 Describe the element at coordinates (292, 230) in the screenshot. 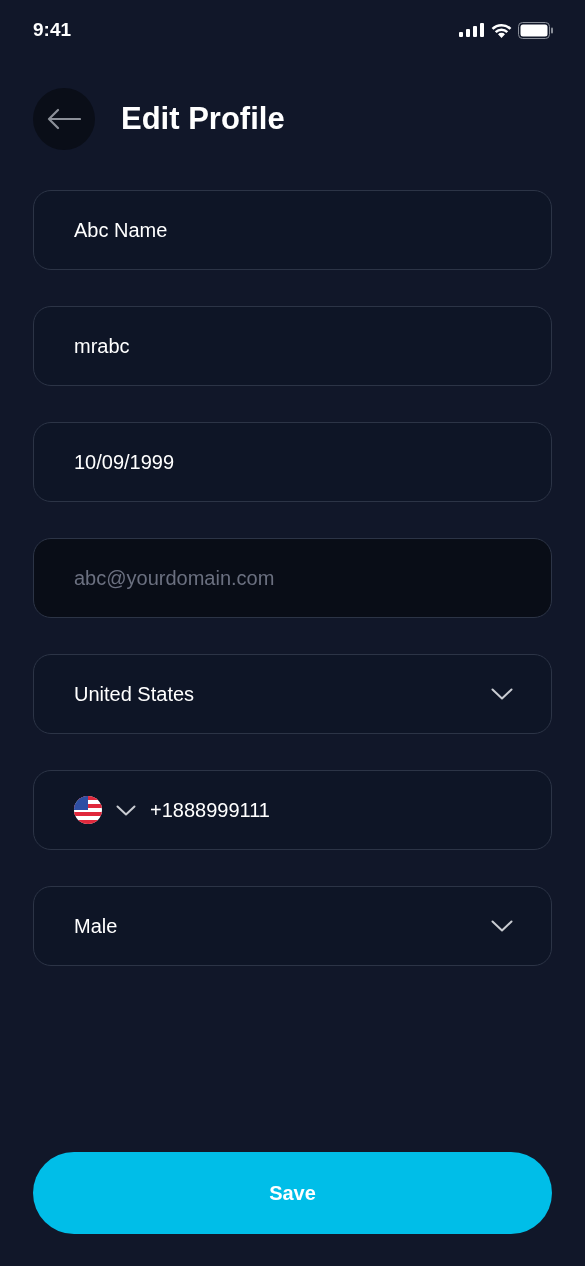

I see `input-field: Abc Name` at that location.